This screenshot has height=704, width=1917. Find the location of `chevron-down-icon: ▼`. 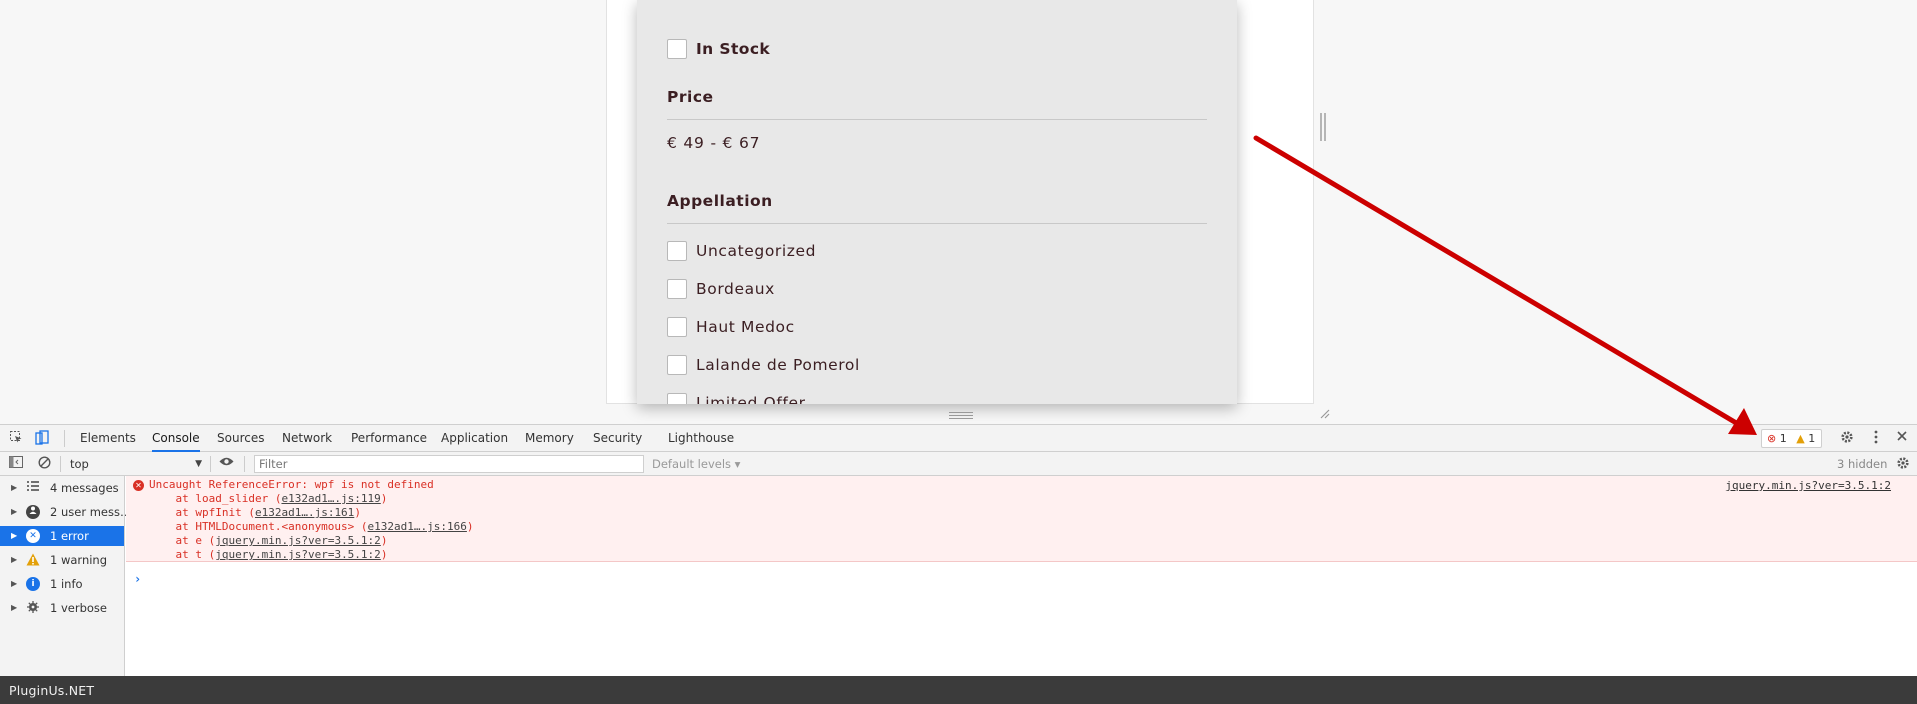

chevron-down-icon: ▼ is located at coordinates (198, 464).